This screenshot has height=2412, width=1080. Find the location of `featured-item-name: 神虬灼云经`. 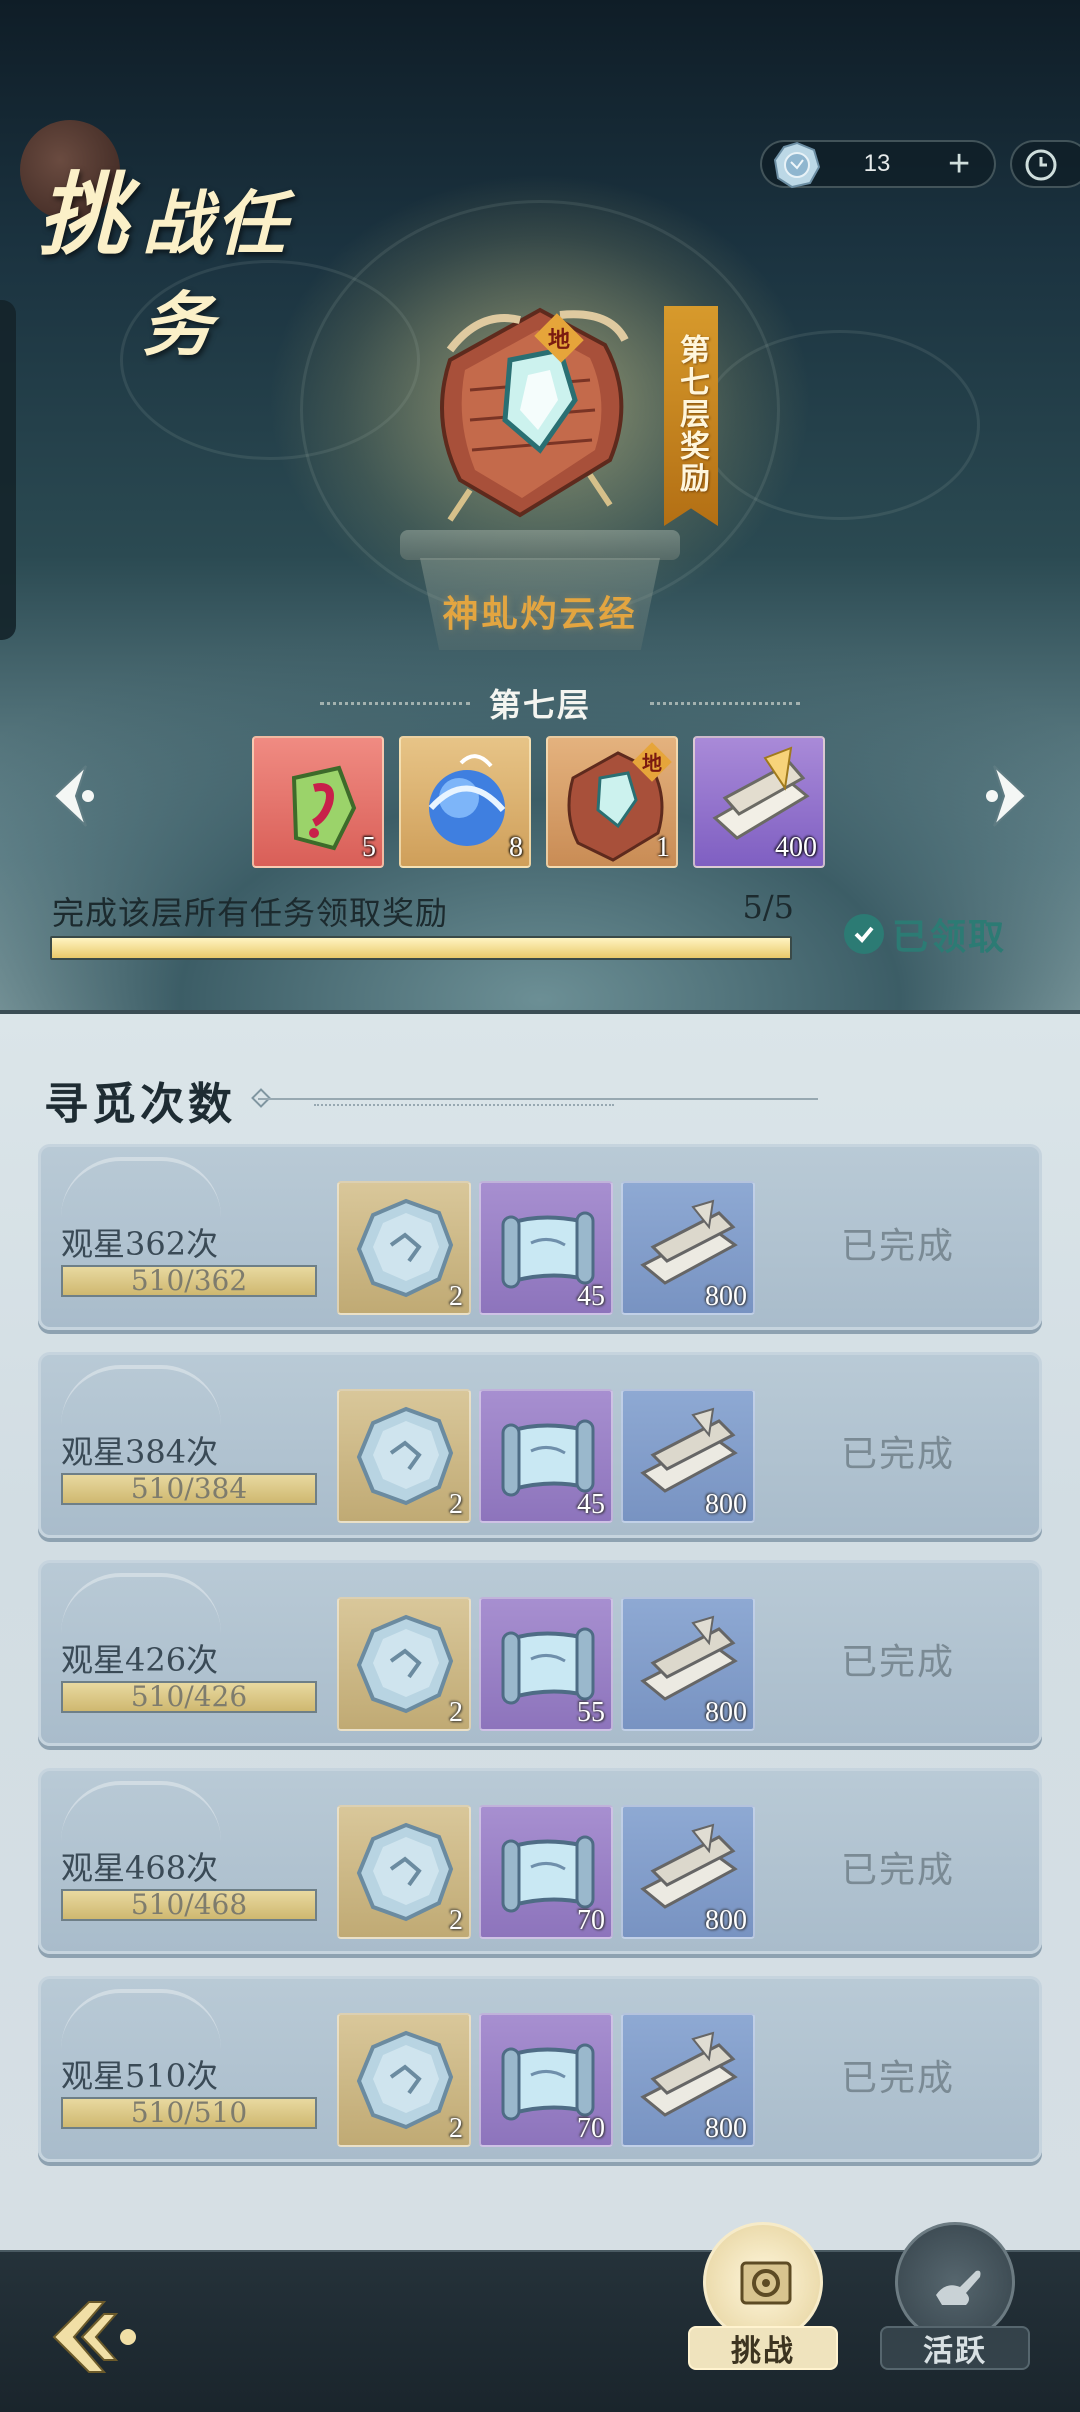

featured-item-name: 神虬灼云经 is located at coordinates (540, 614).